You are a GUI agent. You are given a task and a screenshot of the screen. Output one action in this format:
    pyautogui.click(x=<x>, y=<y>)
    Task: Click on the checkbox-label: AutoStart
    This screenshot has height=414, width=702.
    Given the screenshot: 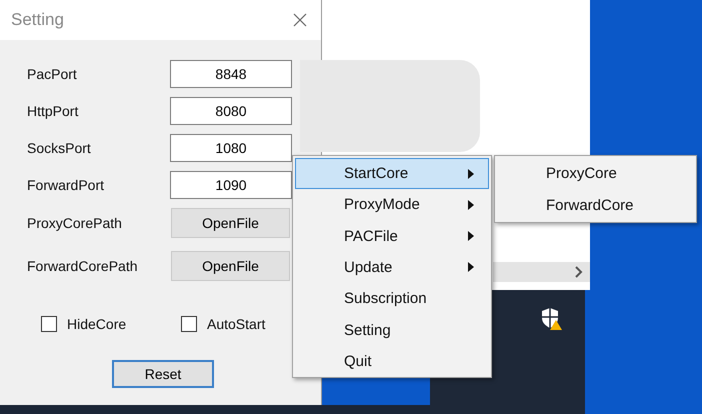 What is the action you would take?
    pyautogui.click(x=236, y=324)
    